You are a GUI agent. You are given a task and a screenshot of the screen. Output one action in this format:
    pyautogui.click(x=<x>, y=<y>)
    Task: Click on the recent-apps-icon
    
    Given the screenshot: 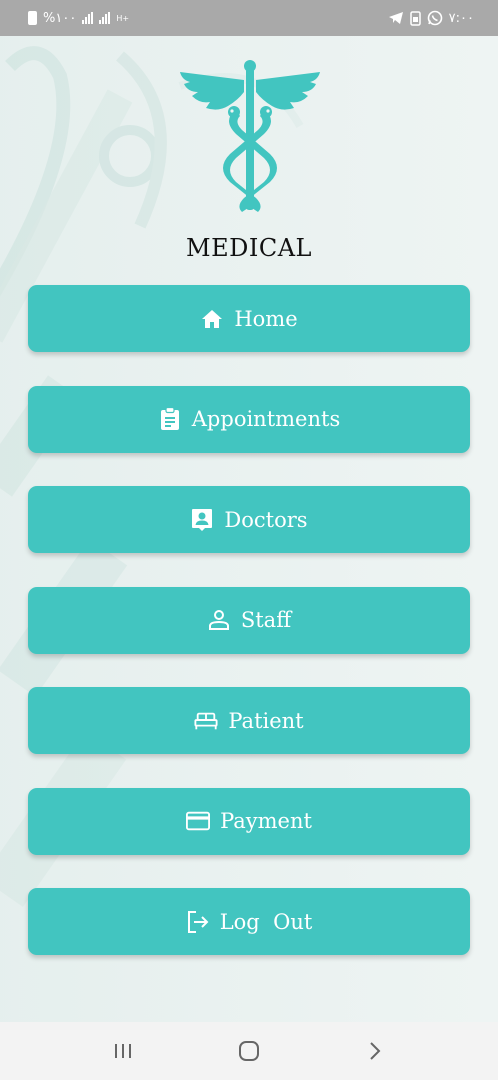 What is the action you would take?
    pyautogui.click(x=123, y=1051)
    